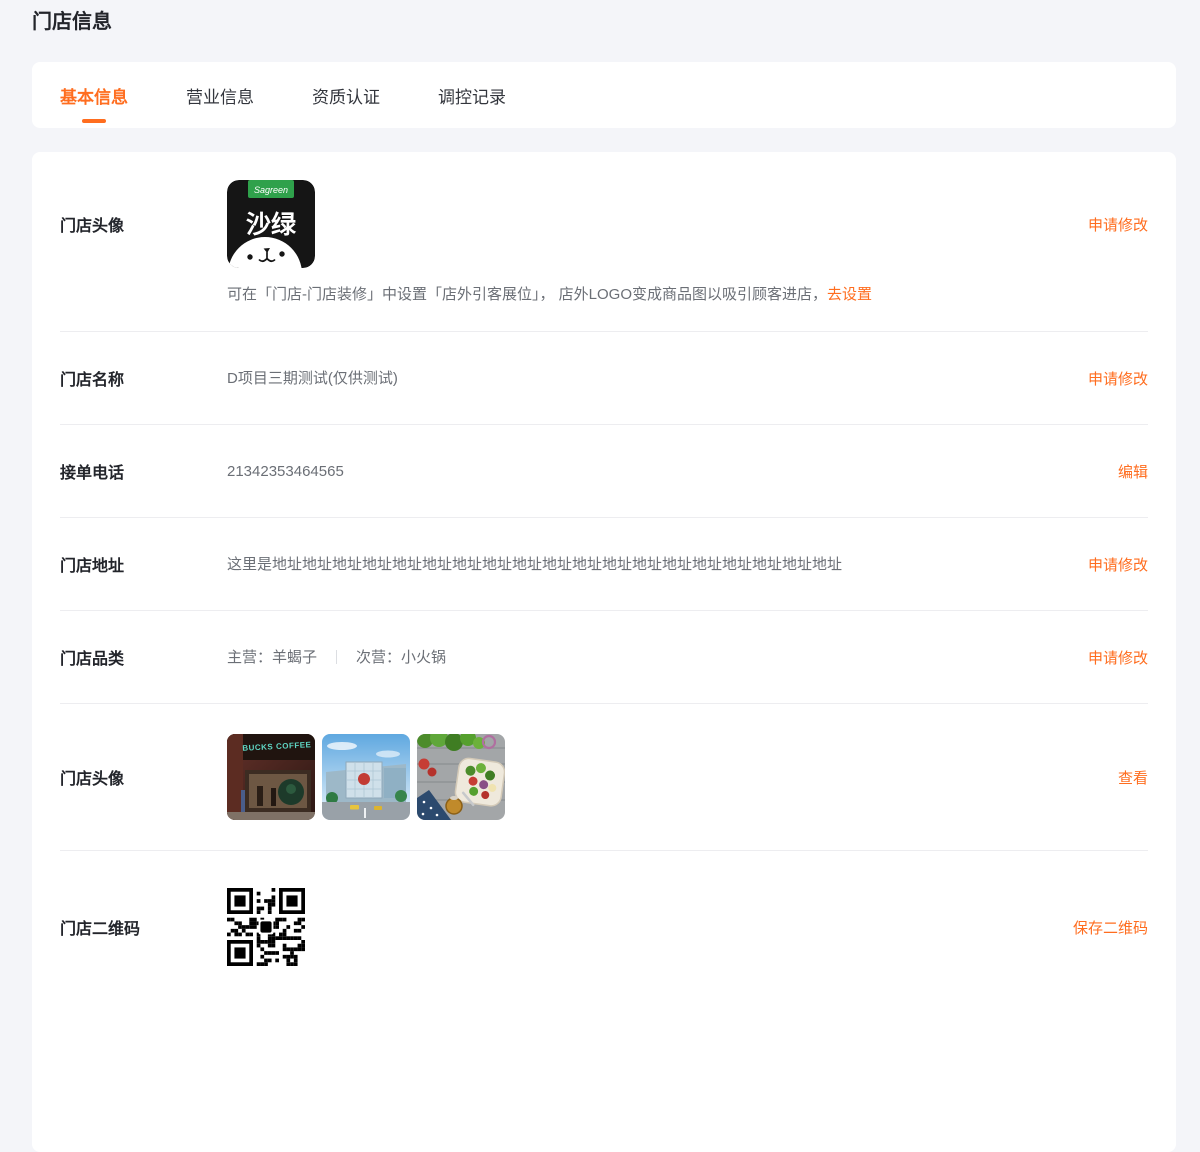  What do you see at coordinates (92, 473) in the screenshot?
I see `order-phone-label: 接单电话` at bounding box center [92, 473].